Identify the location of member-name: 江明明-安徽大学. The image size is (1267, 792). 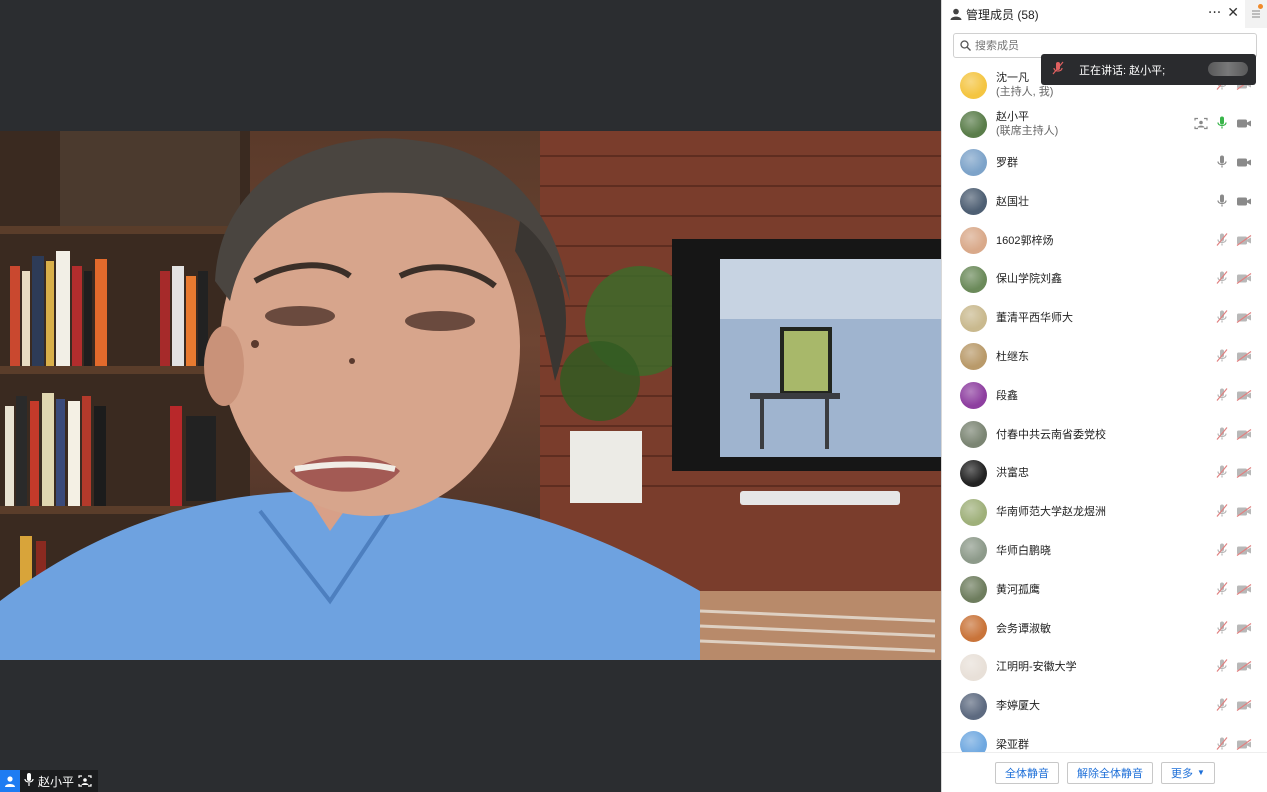
(1036, 667).